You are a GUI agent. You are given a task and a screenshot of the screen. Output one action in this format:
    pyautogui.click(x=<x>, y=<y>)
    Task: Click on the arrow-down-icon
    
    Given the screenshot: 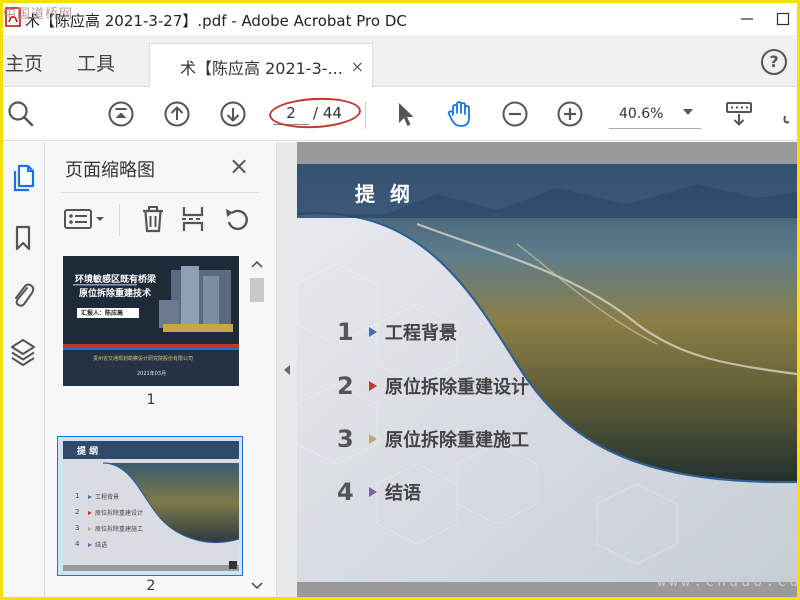 What is the action you would take?
    pyautogui.click(x=233, y=114)
    